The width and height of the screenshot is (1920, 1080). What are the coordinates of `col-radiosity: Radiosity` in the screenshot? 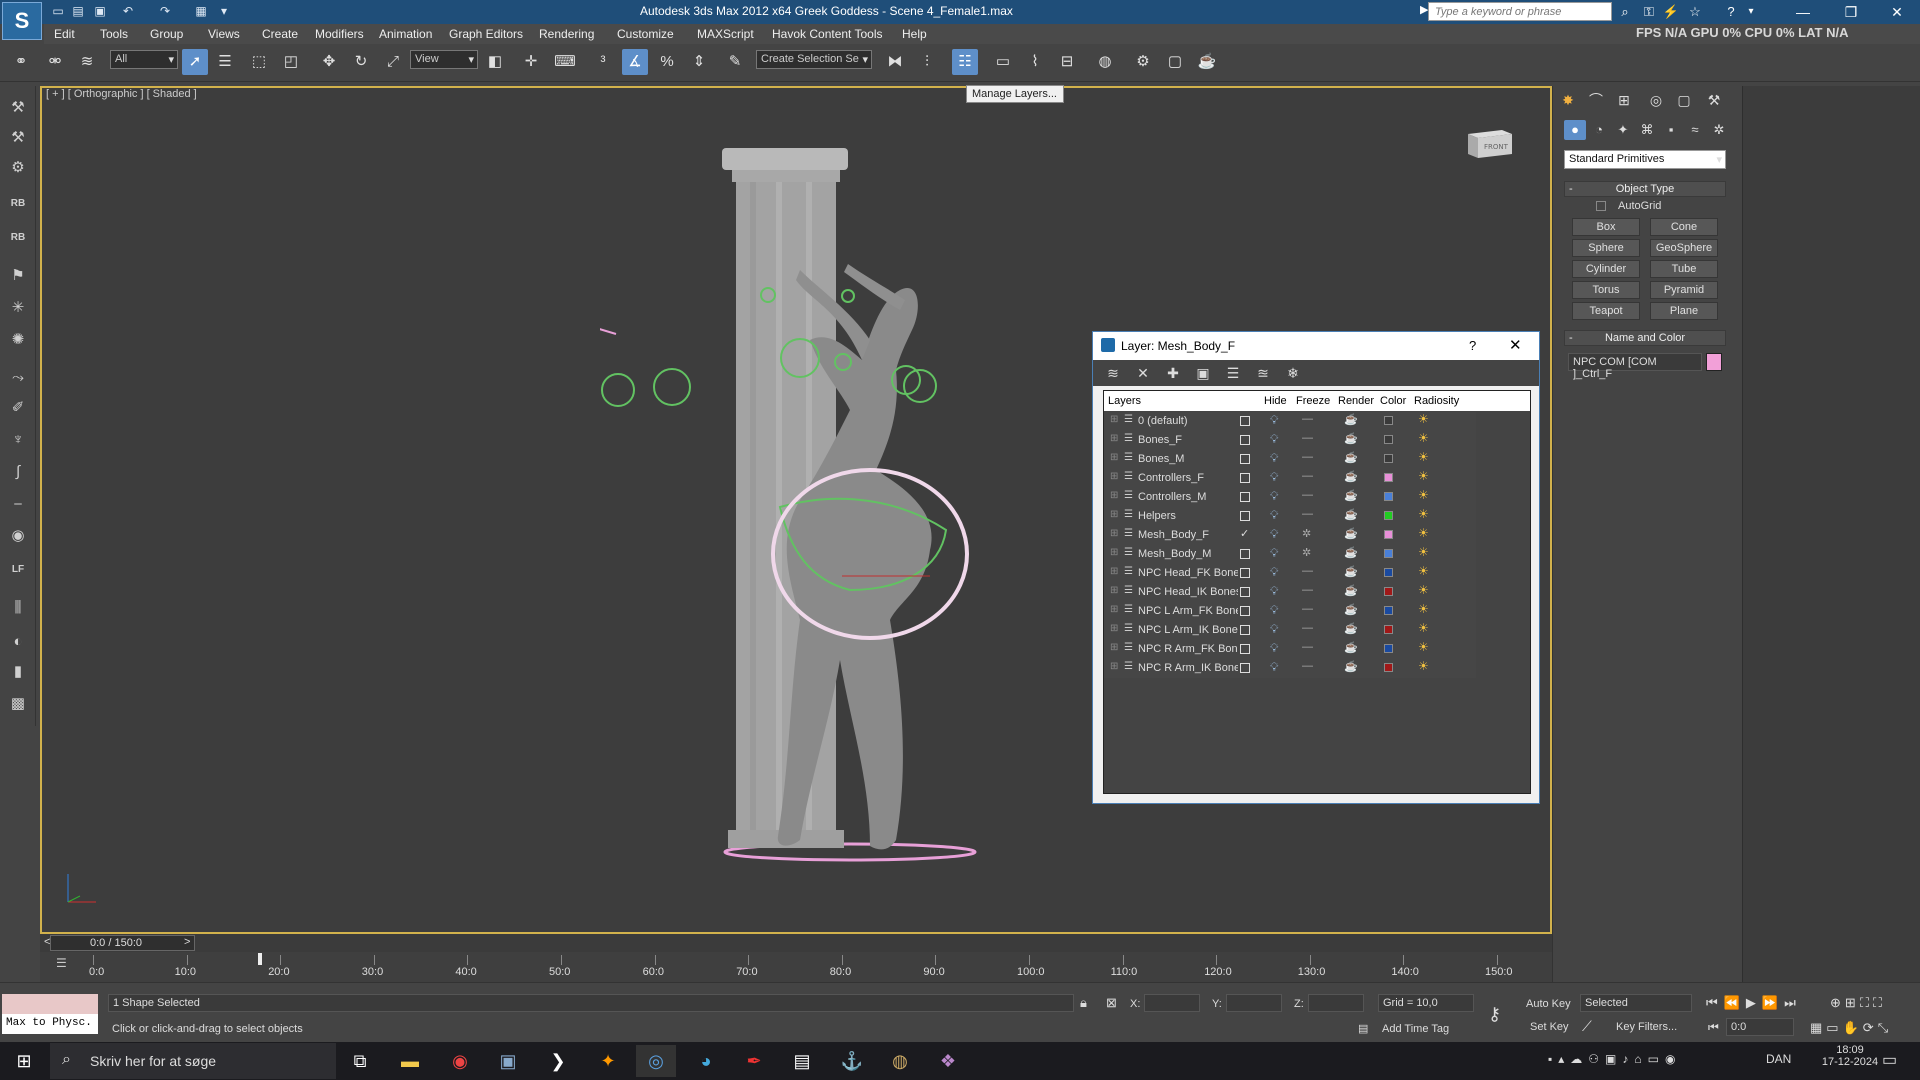 It's located at (1436, 401).